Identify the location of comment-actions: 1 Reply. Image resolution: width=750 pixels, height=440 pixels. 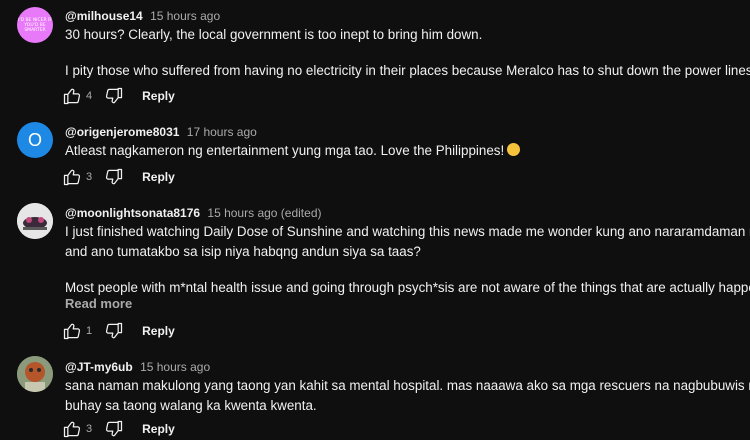
(118, 331).